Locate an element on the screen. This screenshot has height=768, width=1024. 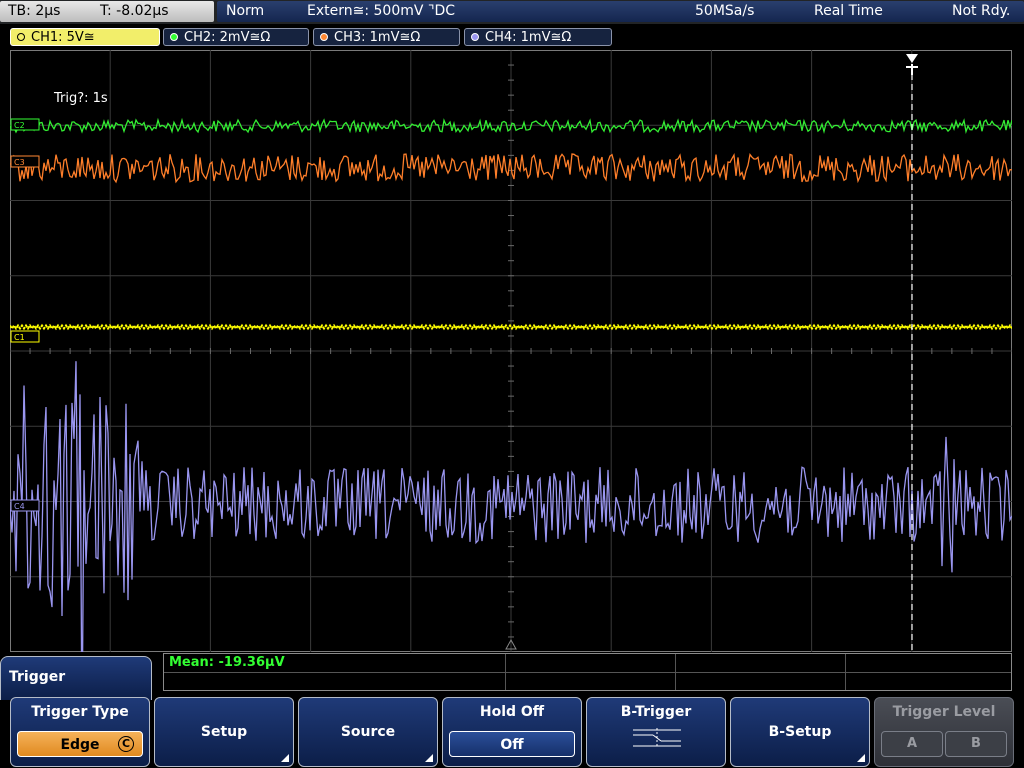
trigger-level-softkey: Trigger Level A B is located at coordinates (944, 732).